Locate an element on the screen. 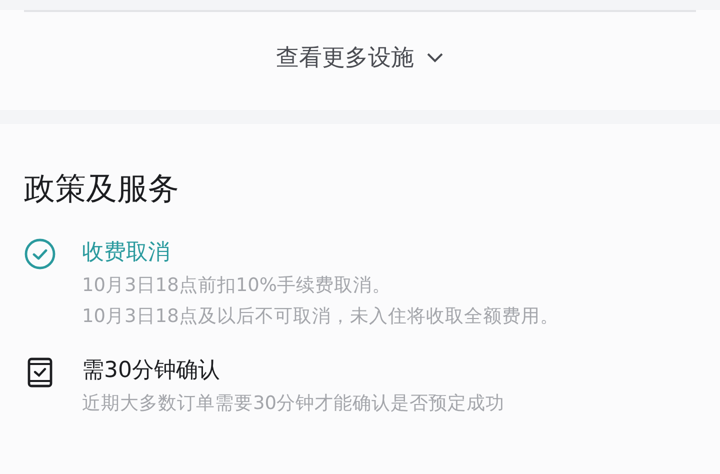  policy-title: 需30分钟确认 is located at coordinates (151, 371).